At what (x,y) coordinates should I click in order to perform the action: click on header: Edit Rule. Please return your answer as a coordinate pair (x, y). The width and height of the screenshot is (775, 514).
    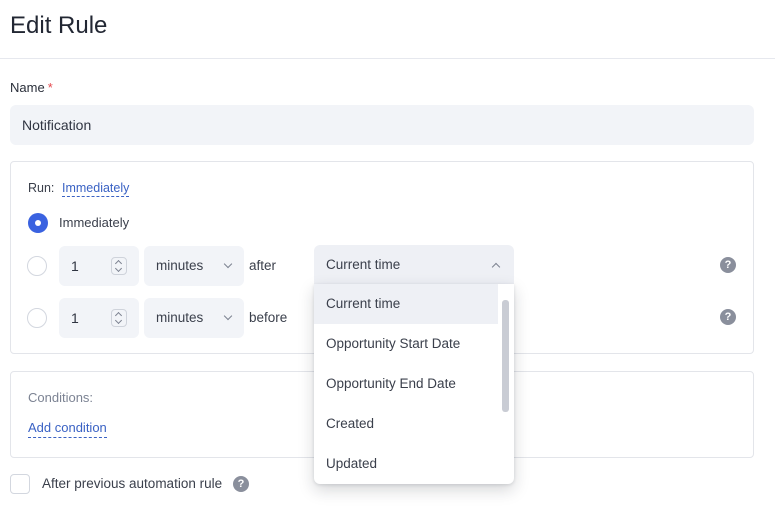
    Looking at the image, I should click on (387, 29).